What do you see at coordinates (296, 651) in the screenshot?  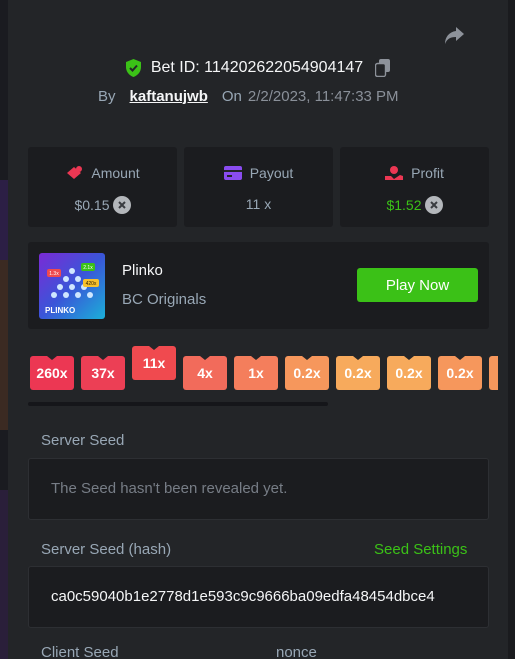 I see `nonce-label: nonce` at bounding box center [296, 651].